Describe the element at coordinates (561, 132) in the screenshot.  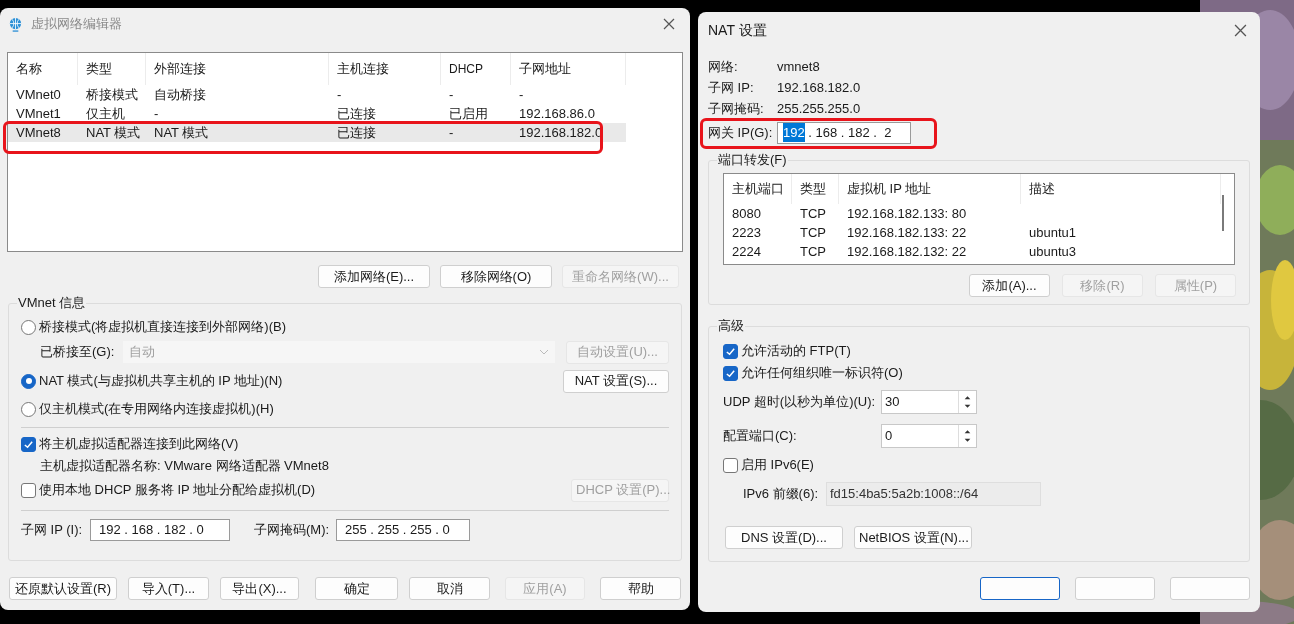
I see `table-cell-text: 192.168.182.0` at that location.